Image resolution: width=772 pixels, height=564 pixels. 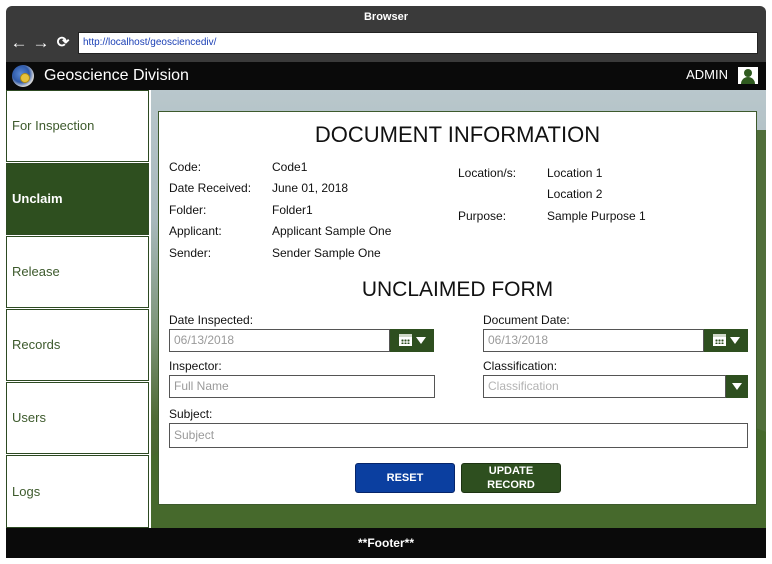 I want to click on sidebar-item-unclaim: Unclaim, so click(x=77, y=199).